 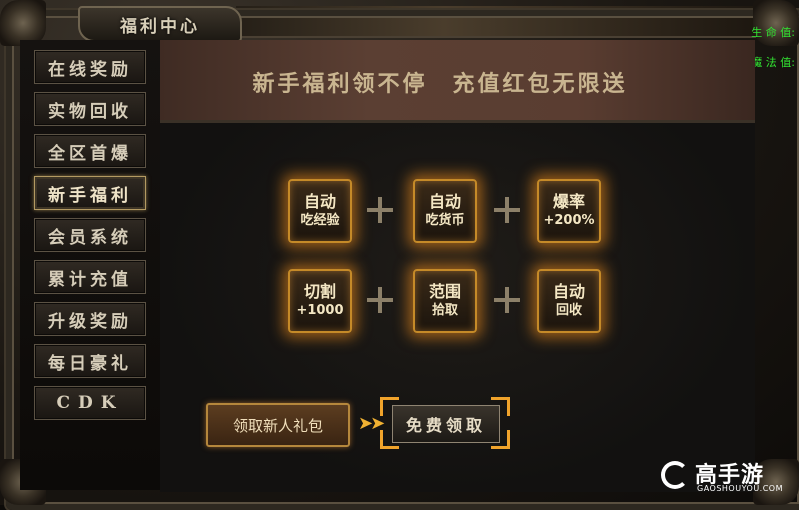 I want to click on sidebar-item-membership: 会员系统, so click(x=90, y=235).